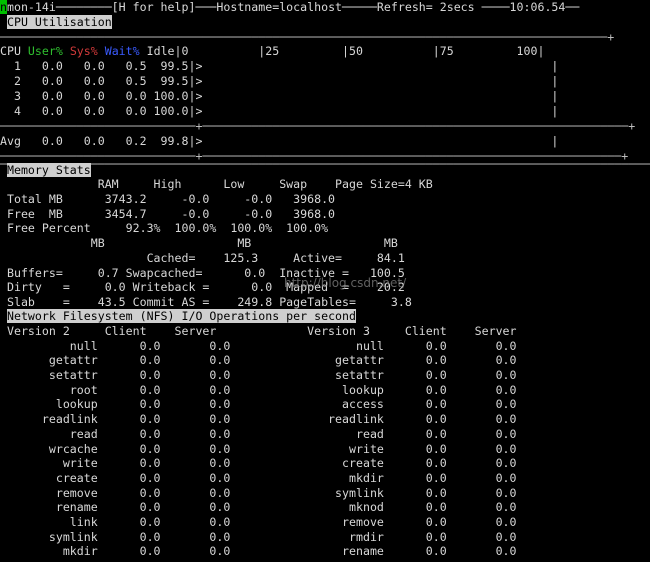 This screenshot has height=562, width=650. Describe the element at coordinates (164, 228) in the screenshot. I see `memory-line: Free Percent 92.3% 100.0% 100.0% 100.0%` at that location.